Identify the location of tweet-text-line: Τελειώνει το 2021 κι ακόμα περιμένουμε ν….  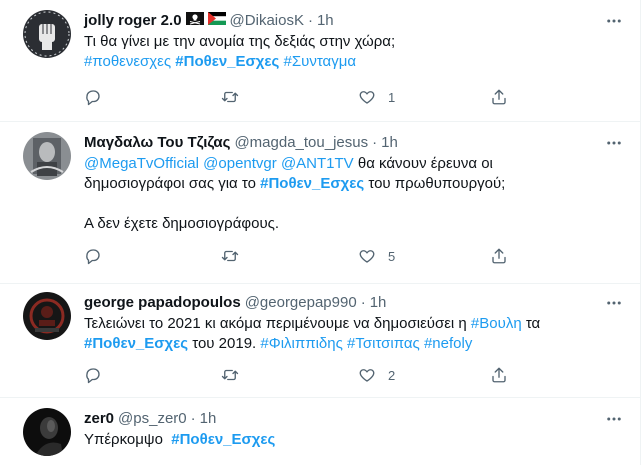
(354, 324).